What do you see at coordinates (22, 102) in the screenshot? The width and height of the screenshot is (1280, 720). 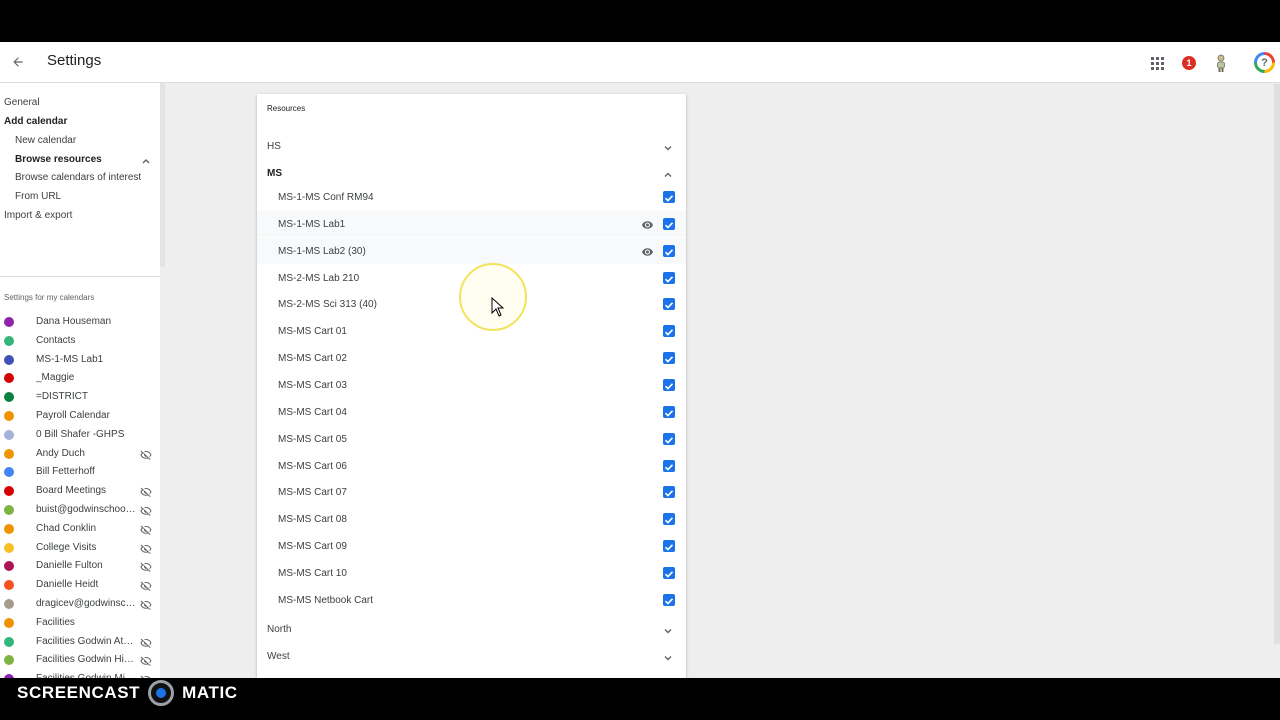 I see `nav-general: General` at bounding box center [22, 102].